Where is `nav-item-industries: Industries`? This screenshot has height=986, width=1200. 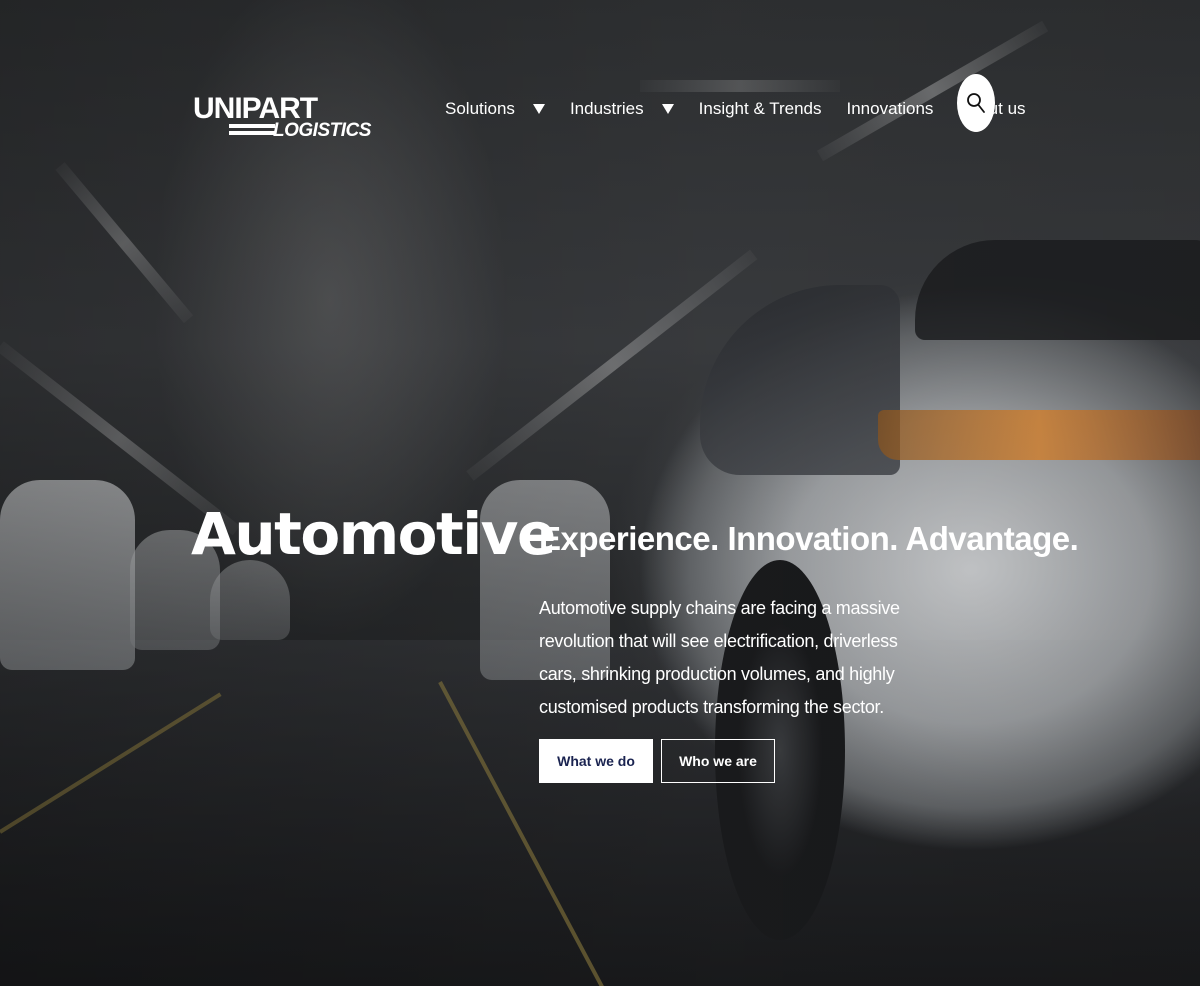
nav-item-industries: Industries is located at coordinates (622, 109).